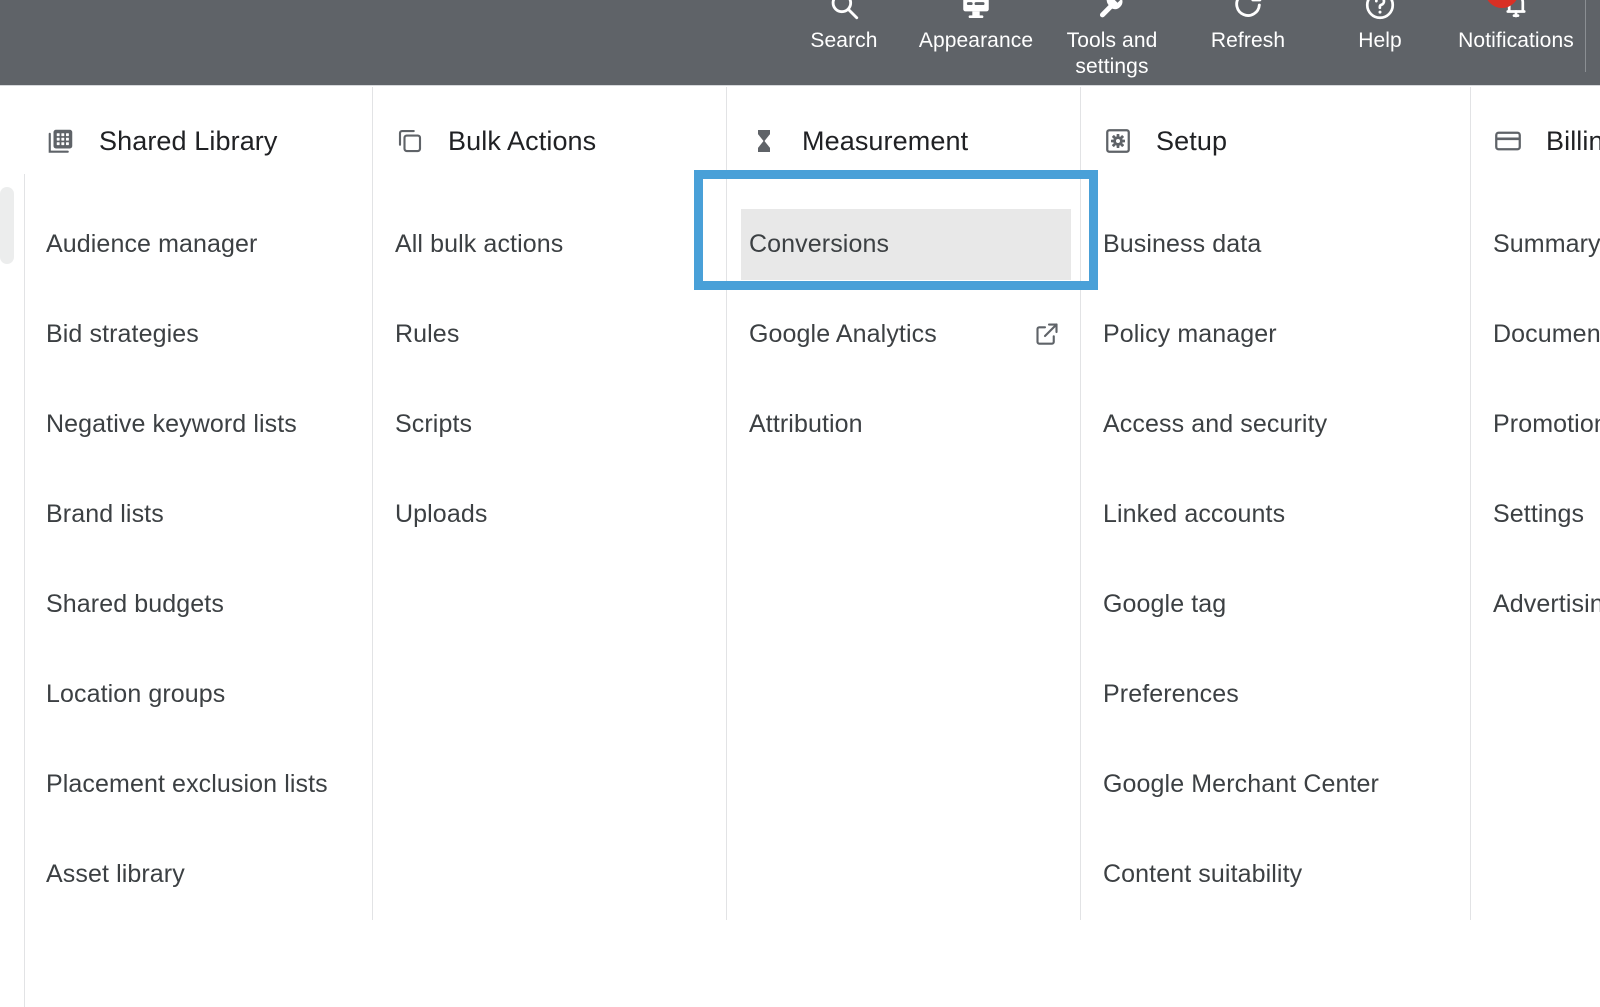 The image size is (1600, 1007). Describe the element at coordinates (1546, 603) in the screenshot. I see `menu-item-label: Advertising` at that location.